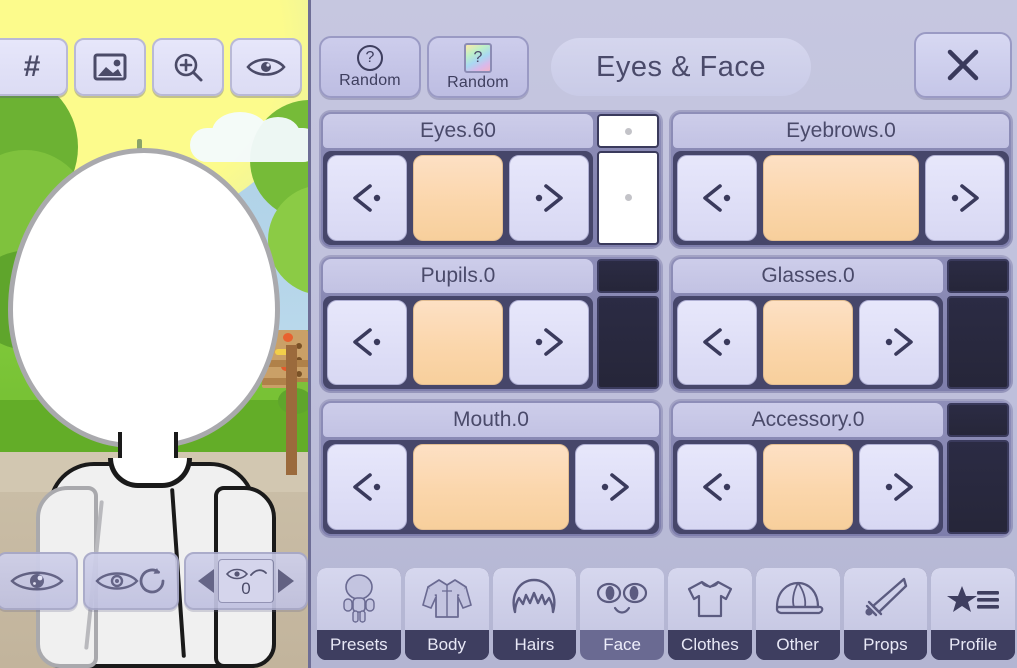 The image size is (1017, 668). What do you see at coordinates (34, 67) in the screenshot?
I see `hash-button: #` at bounding box center [34, 67].